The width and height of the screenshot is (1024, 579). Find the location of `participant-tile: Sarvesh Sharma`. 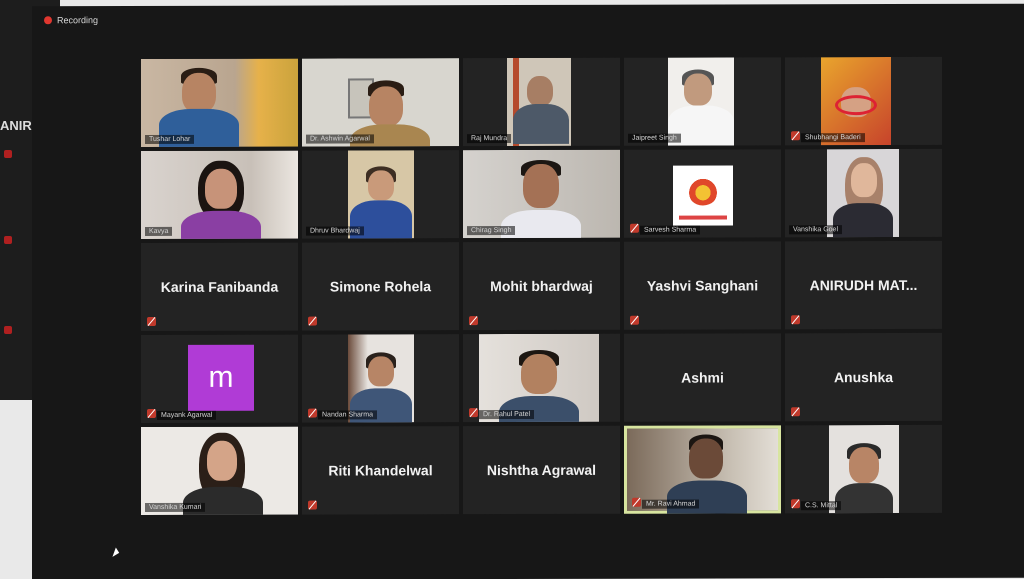

participant-tile: Sarvesh Sharma is located at coordinates (702, 193).